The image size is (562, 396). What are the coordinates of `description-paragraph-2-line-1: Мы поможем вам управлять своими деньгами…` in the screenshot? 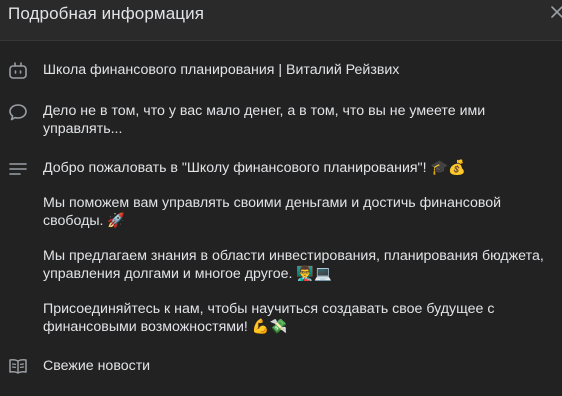 It's located at (272, 203).